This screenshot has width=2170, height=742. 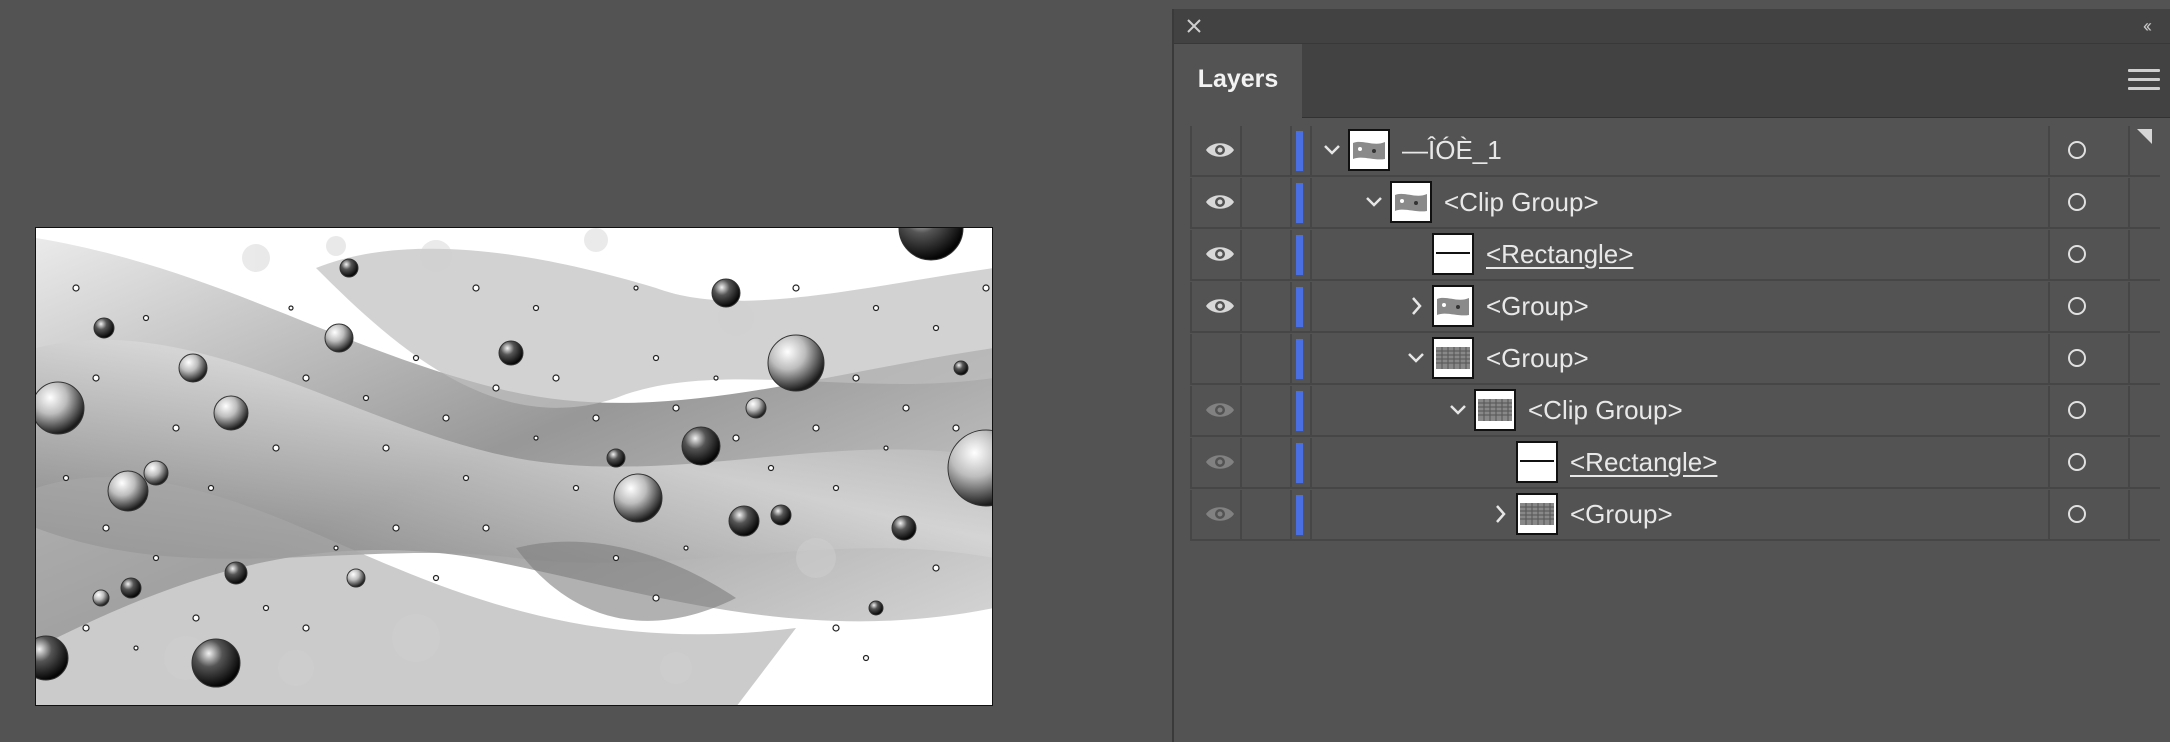 I want to click on layer-name: —ÎÓÈ_1, so click(x=1452, y=150).